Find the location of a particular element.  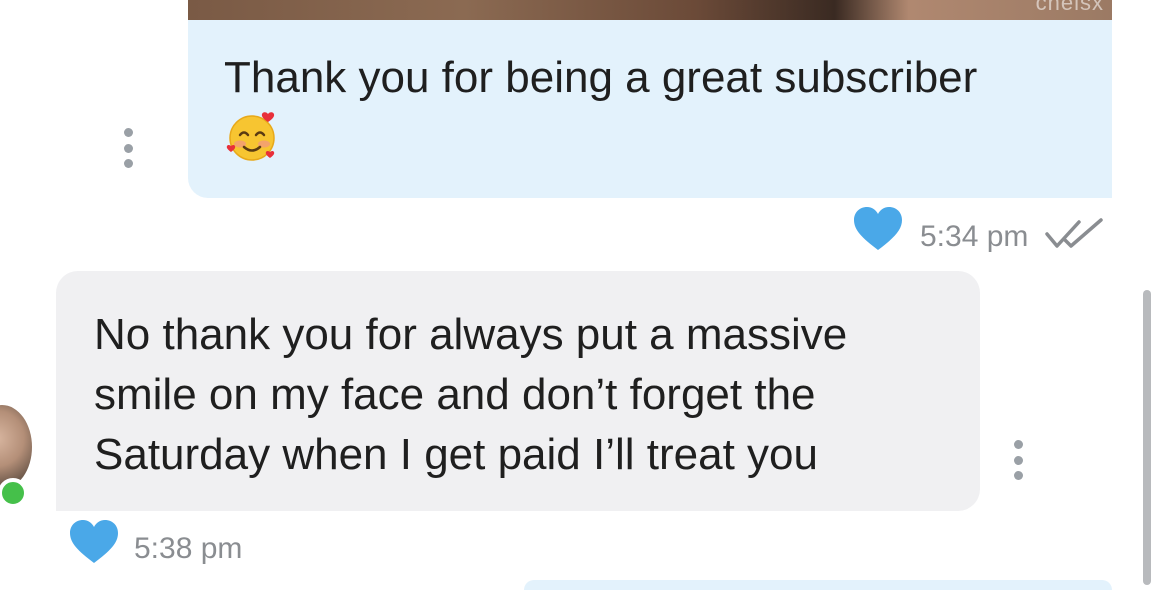

outgoing-message-text: Thank you for being a great subscriber is located at coordinates (601, 77).